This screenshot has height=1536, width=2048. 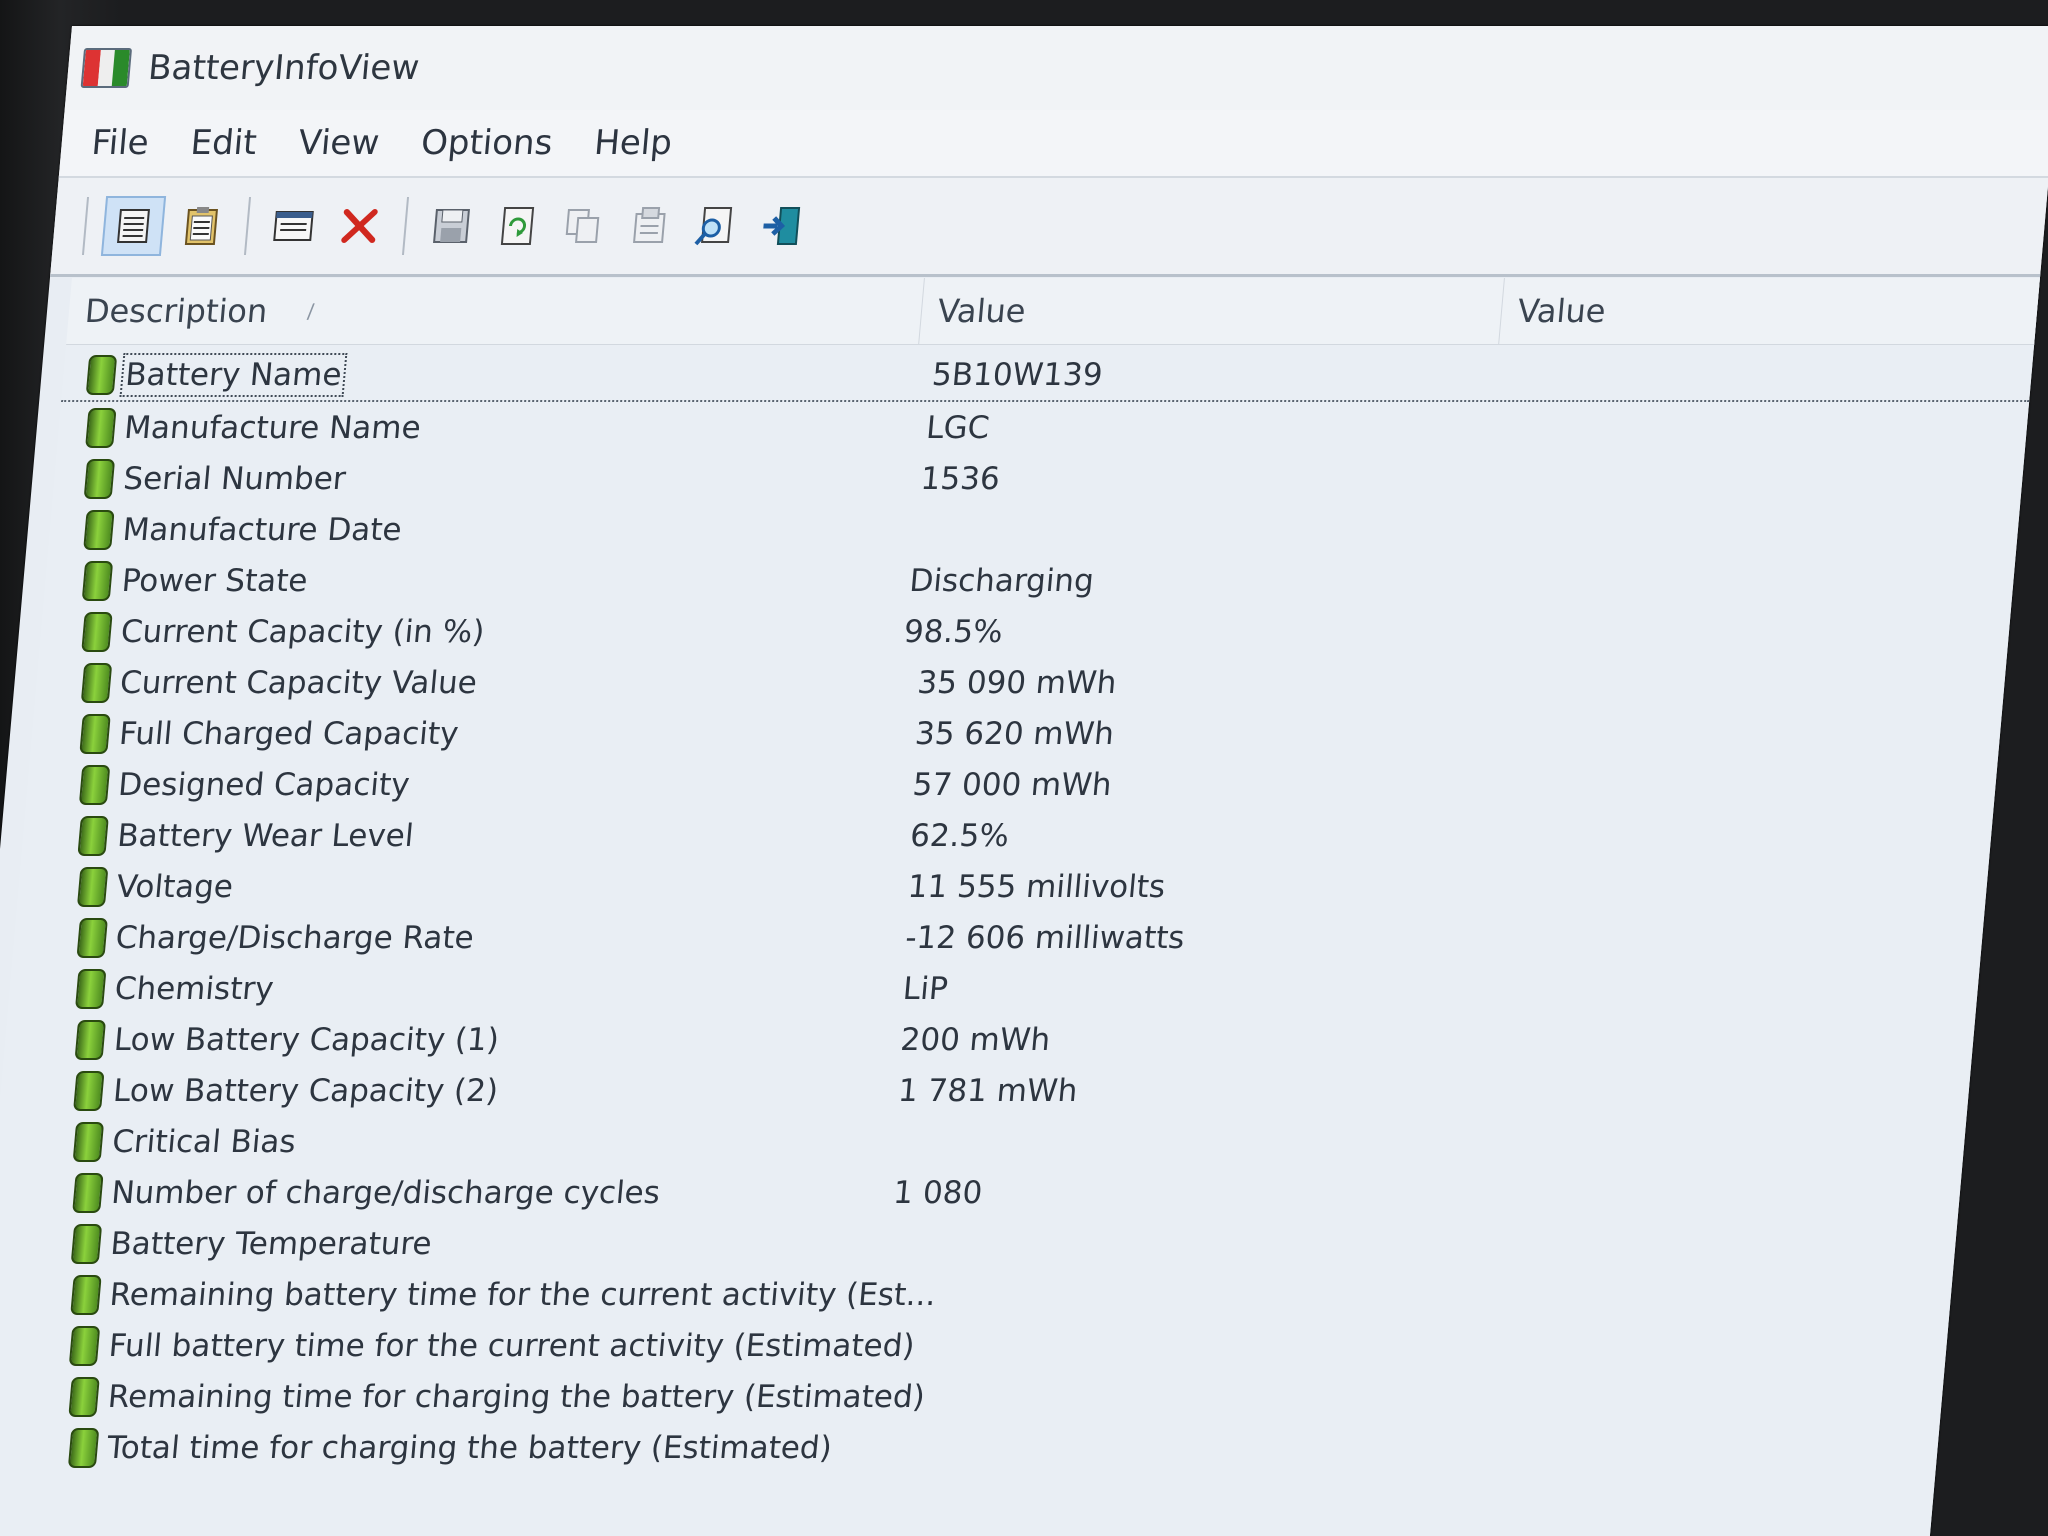 I want to click on properties-button, so click(x=649, y=226).